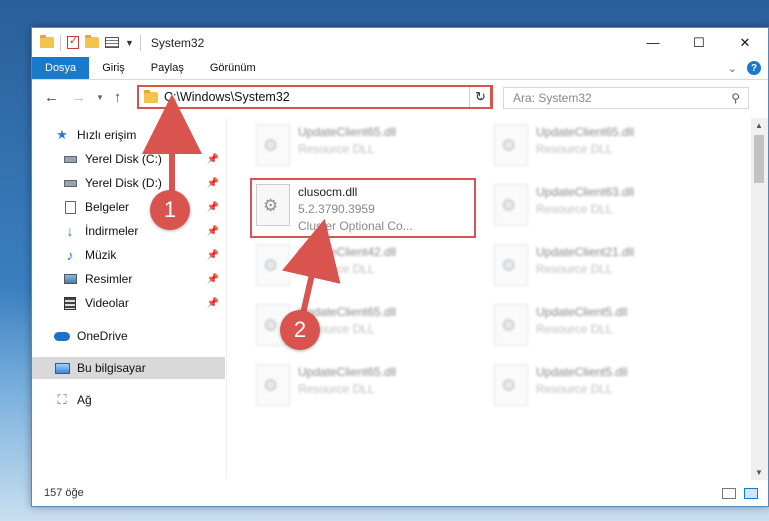 This screenshot has width=769, height=521. Describe the element at coordinates (128, 207) in the screenshot. I see `sidebar-item-documents: Belgeler 📌` at that location.